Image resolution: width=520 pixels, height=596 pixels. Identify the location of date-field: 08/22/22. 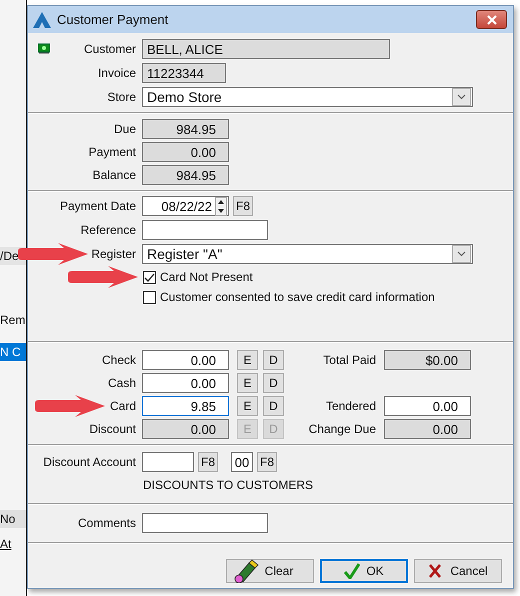
(185, 206).